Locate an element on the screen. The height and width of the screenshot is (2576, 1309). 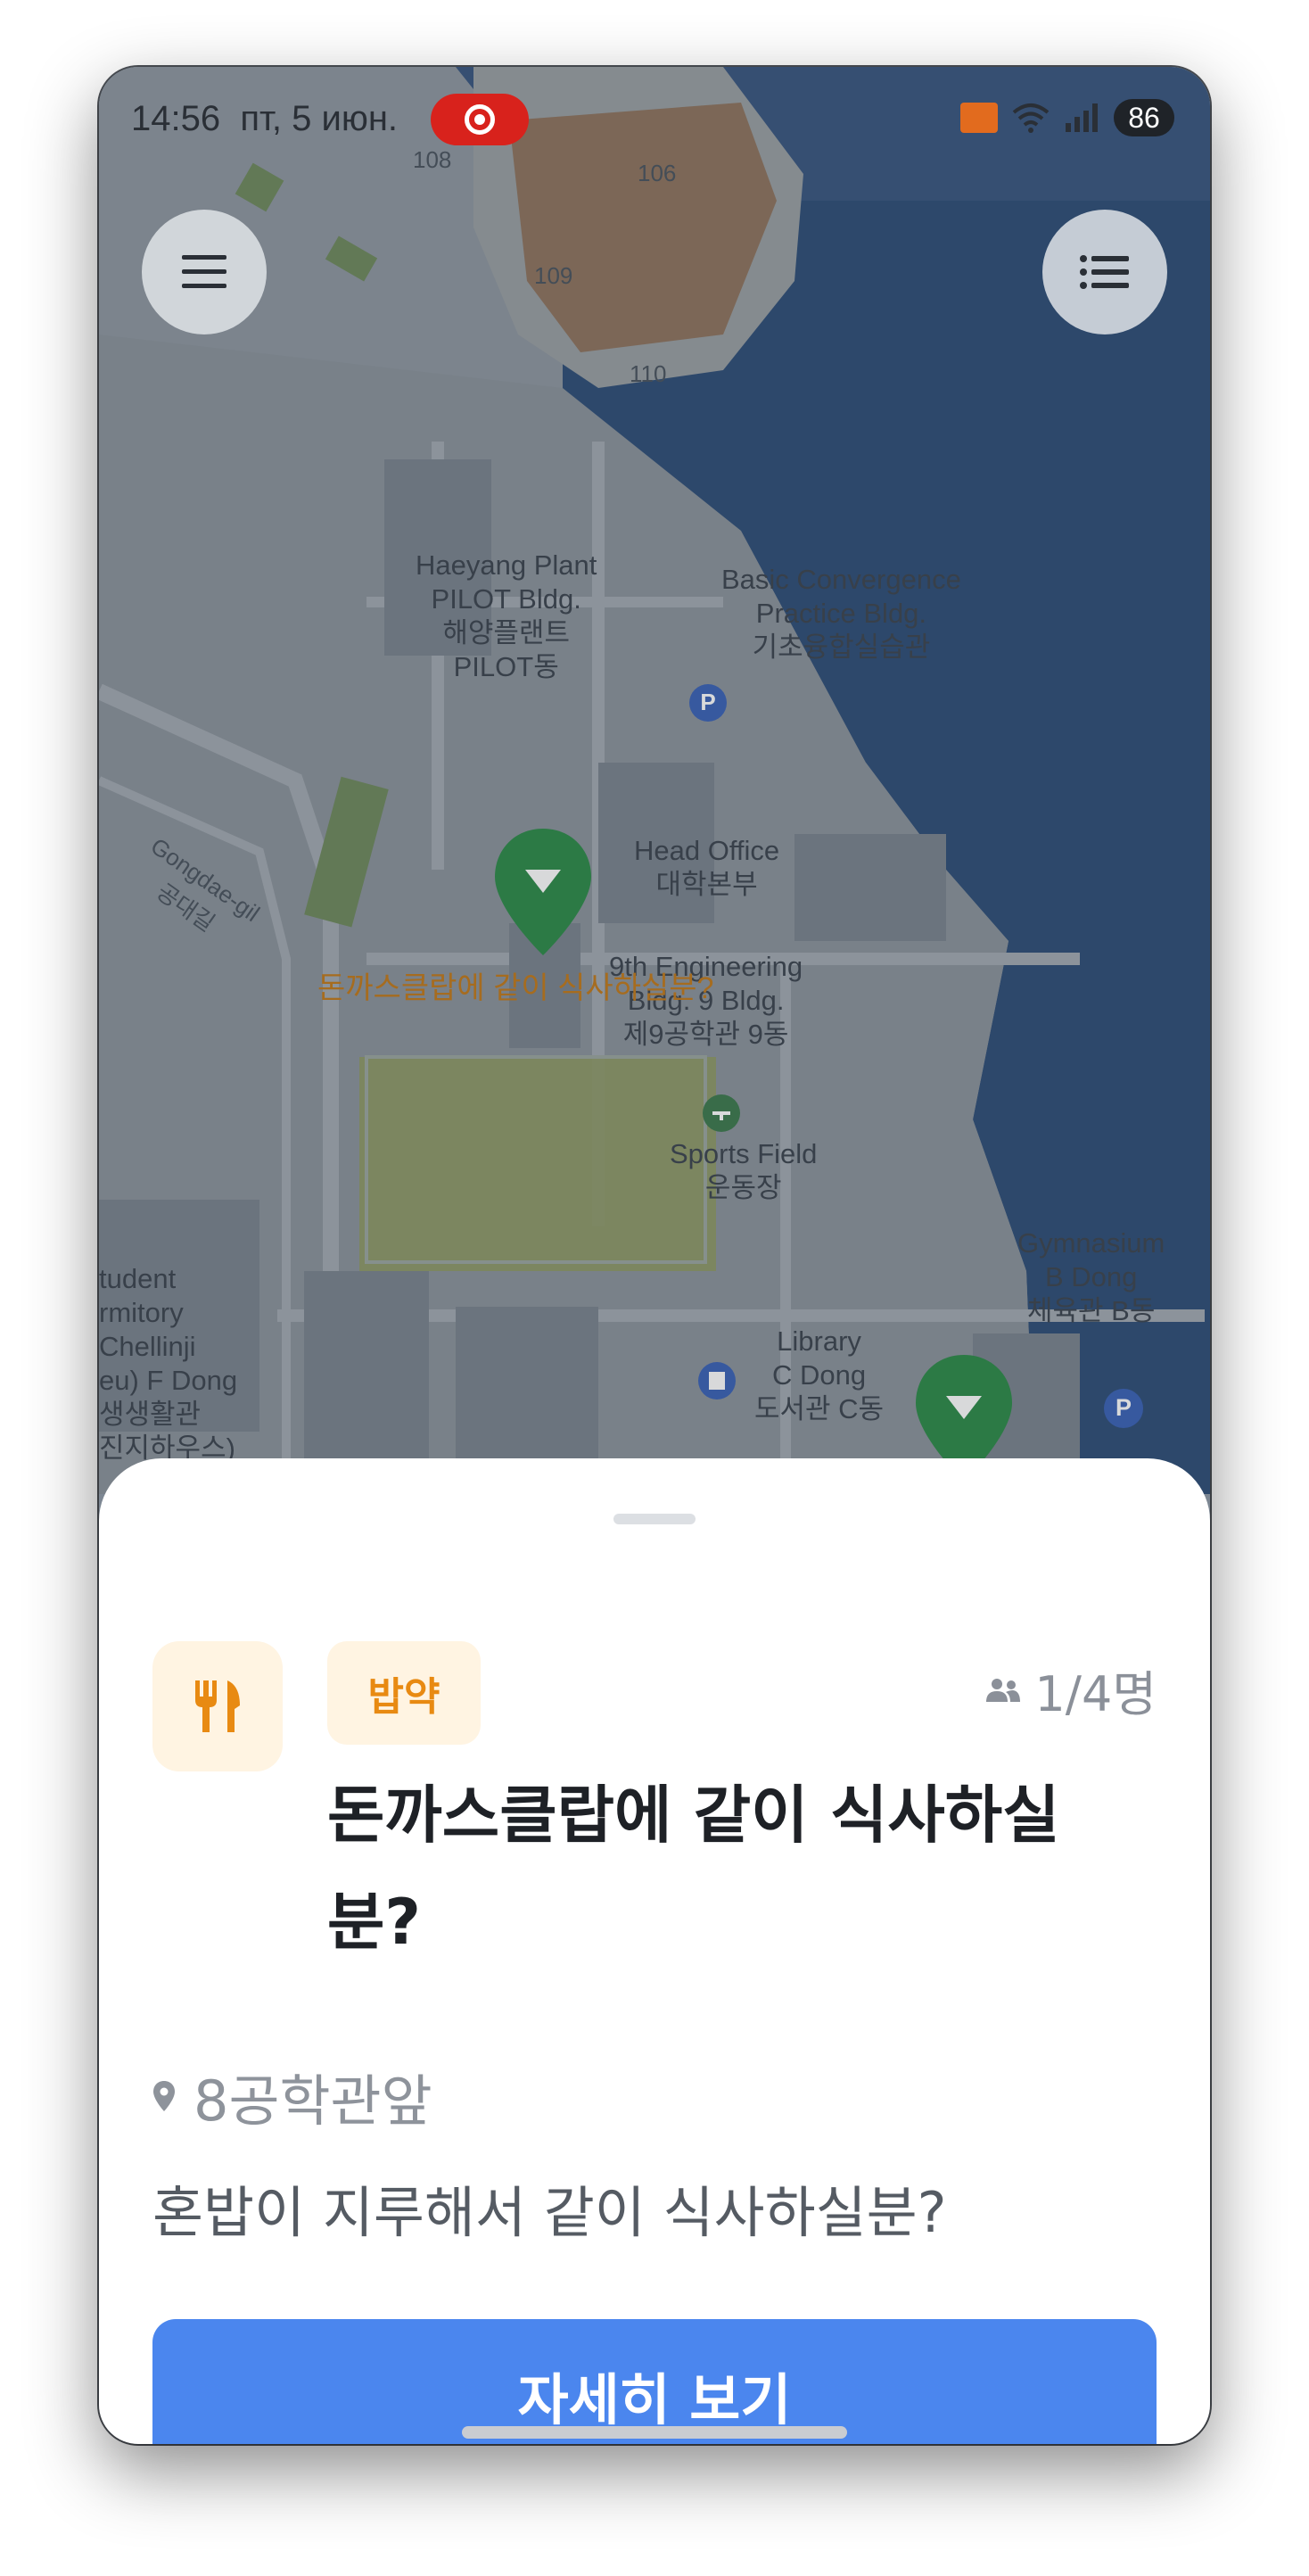
map-label-head-office: Head Office 대학본부 is located at coordinates (707, 868).